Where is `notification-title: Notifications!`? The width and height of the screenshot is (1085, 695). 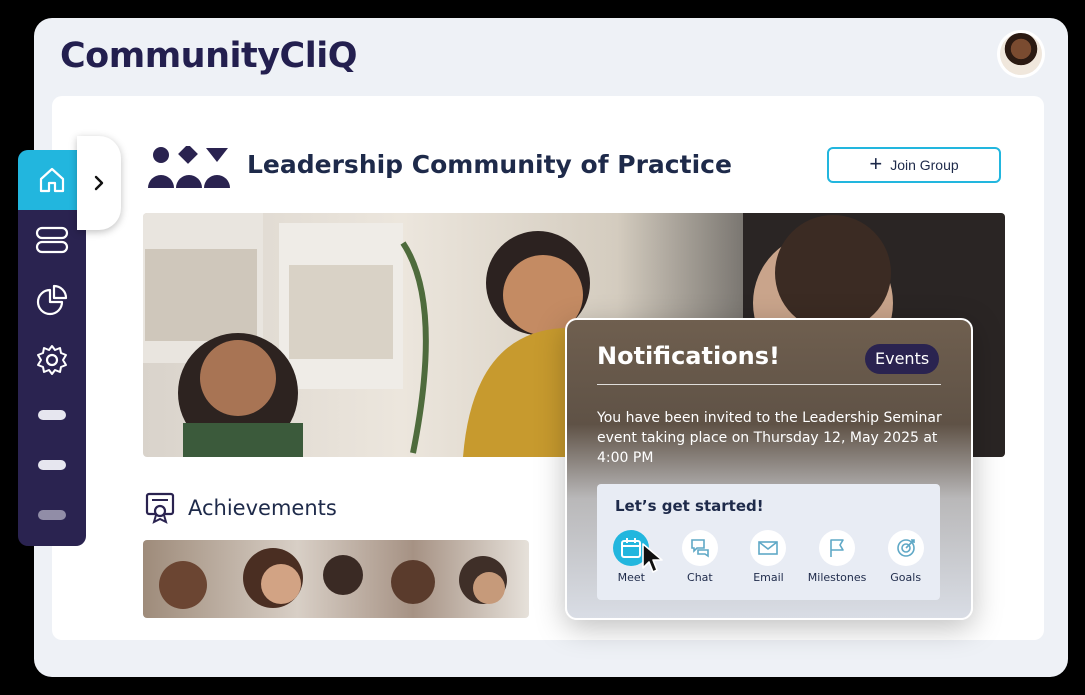 notification-title: Notifications! is located at coordinates (688, 356).